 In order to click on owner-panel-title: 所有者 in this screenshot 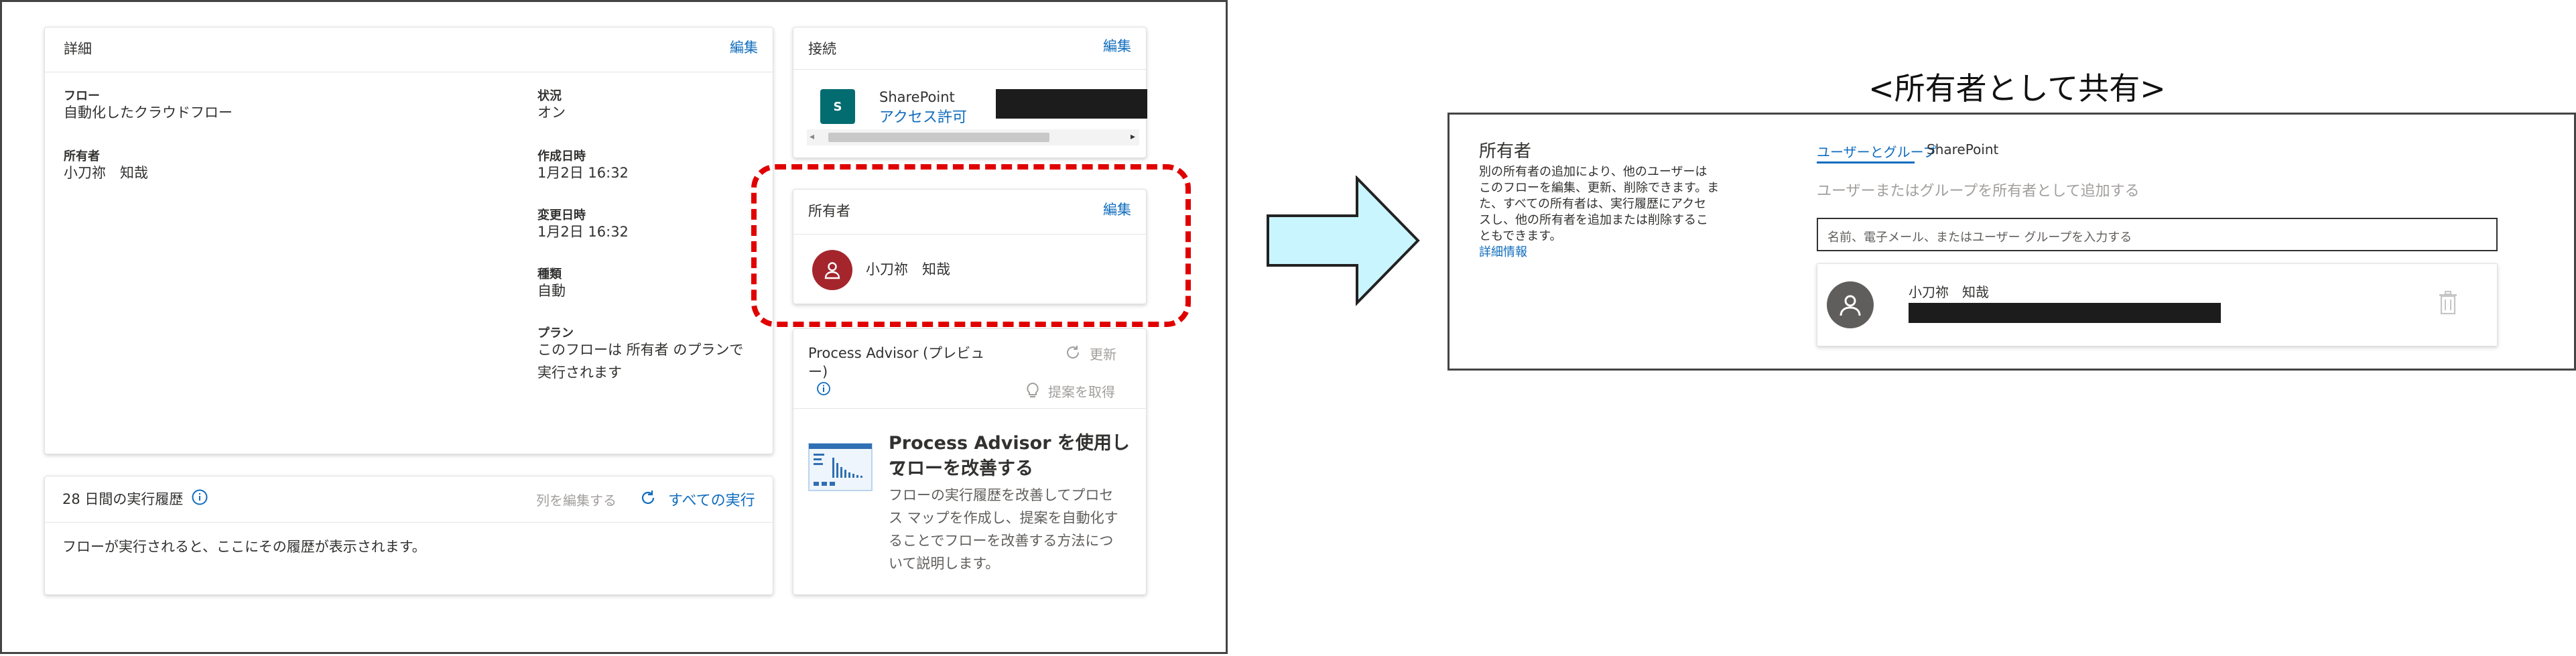, I will do `click(1505, 151)`.